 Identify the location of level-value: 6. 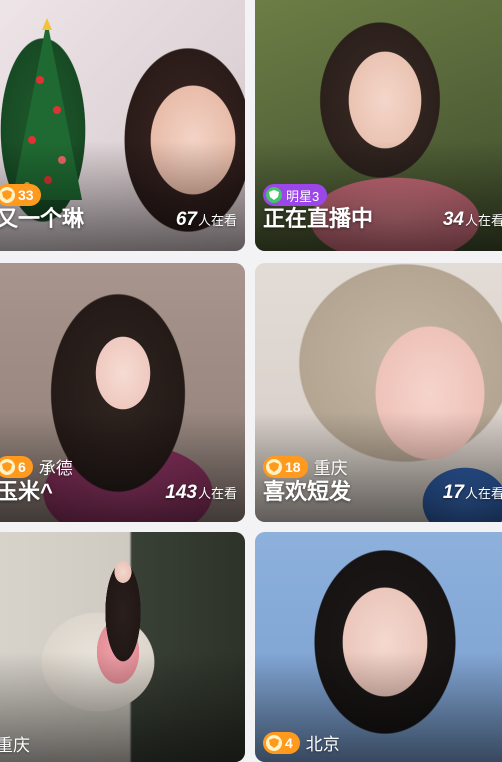
(22, 466).